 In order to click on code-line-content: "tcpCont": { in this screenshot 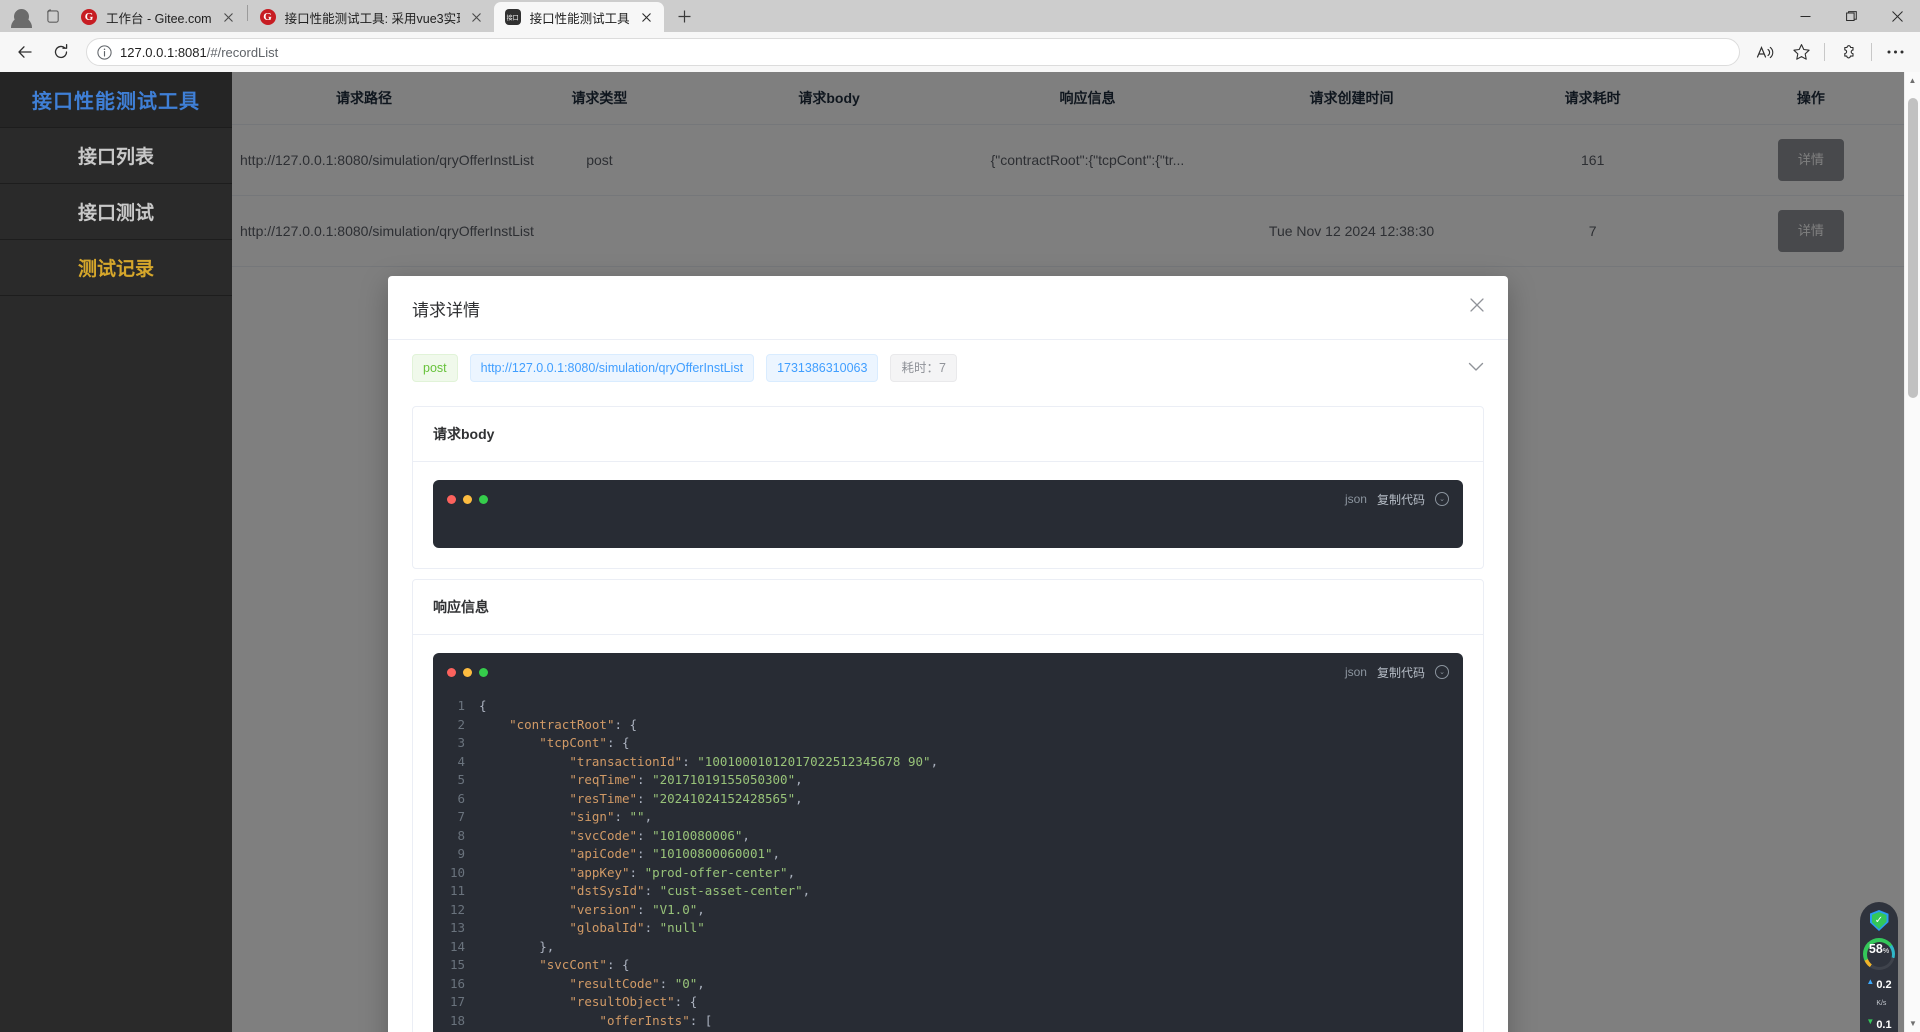, I will do `click(584, 742)`.